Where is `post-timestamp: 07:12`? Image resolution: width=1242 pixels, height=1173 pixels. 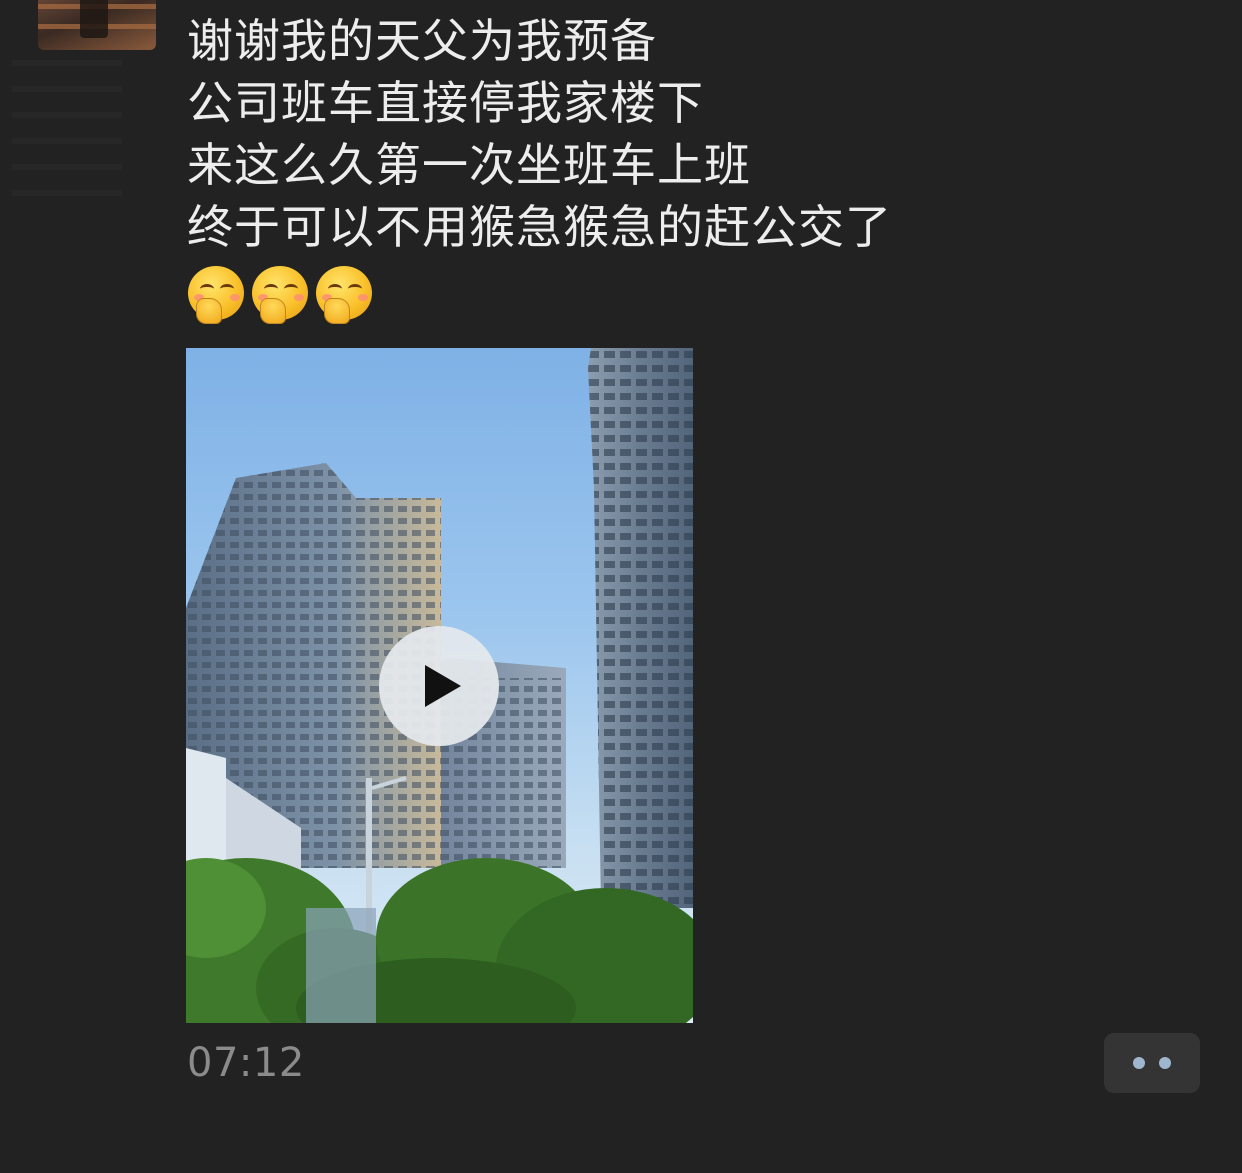
post-timestamp: 07:12 is located at coordinates (246, 1063).